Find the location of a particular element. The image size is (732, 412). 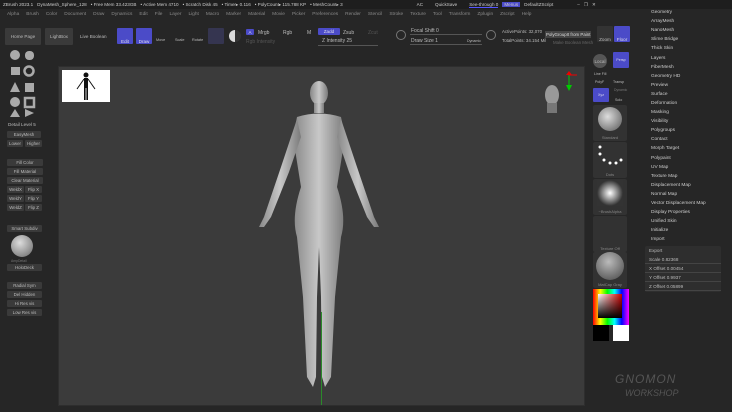

menu-movie: Movie is located at coordinates (278, 14).